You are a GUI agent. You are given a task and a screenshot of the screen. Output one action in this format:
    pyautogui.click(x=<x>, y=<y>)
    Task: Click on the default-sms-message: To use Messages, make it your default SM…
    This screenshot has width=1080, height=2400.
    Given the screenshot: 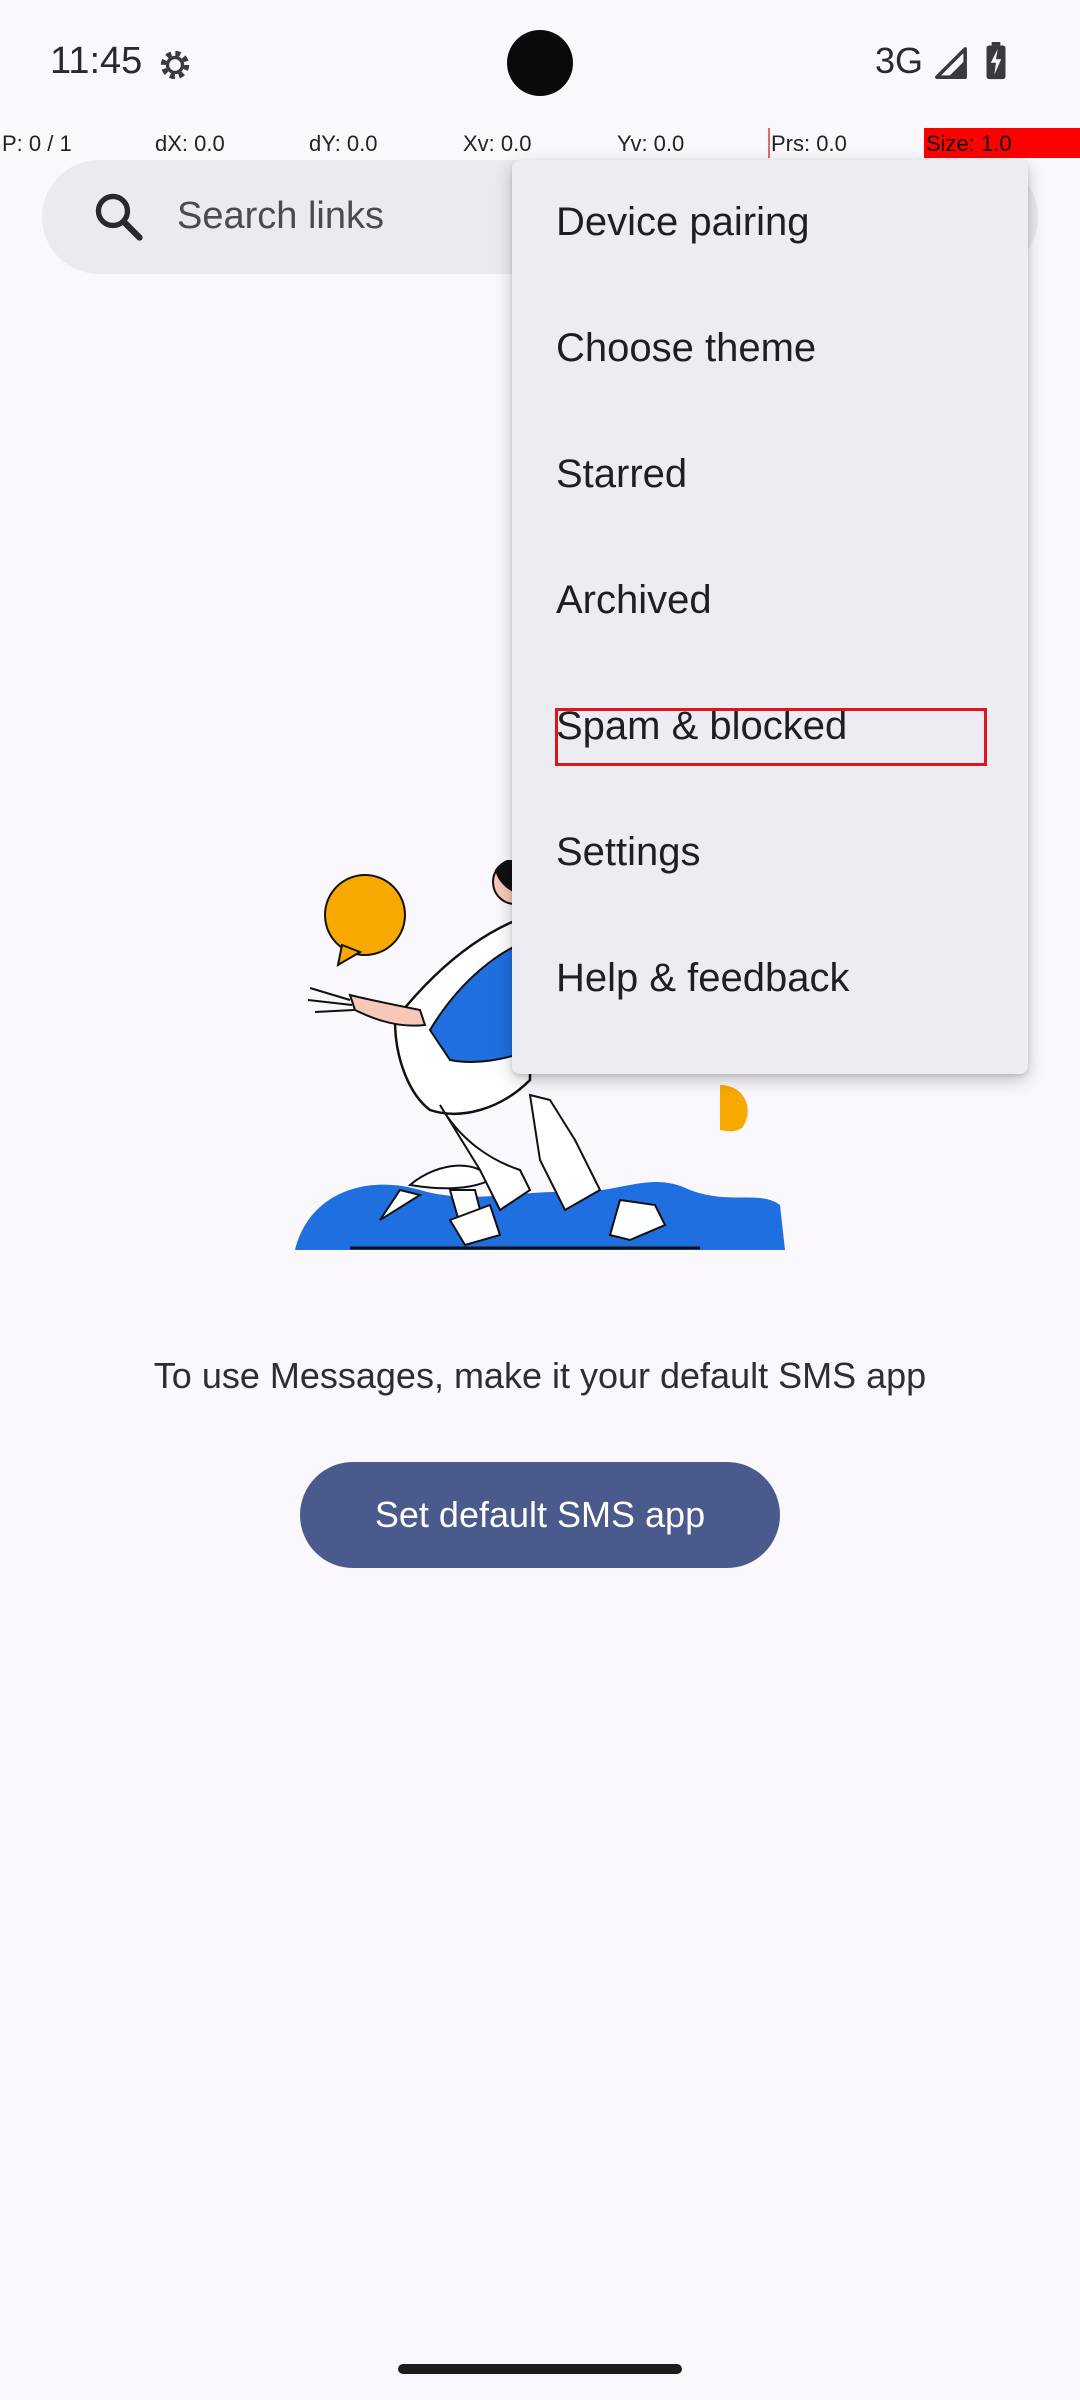 What is the action you would take?
    pyautogui.click(x=540, y=1375)
    